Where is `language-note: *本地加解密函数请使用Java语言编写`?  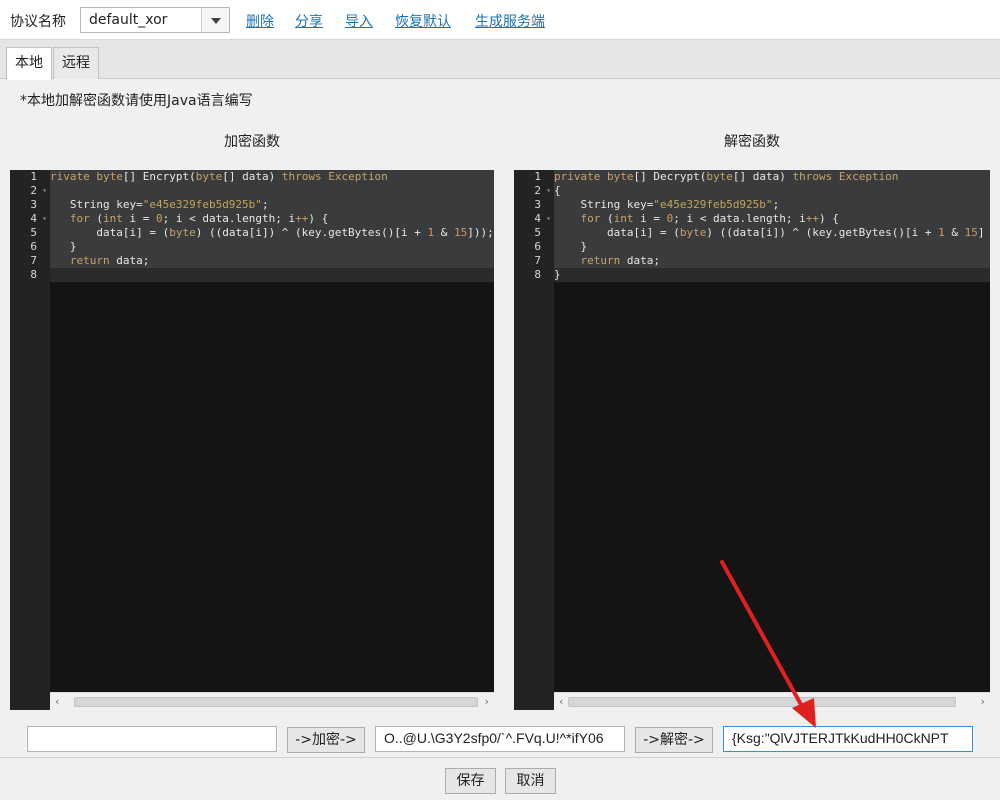 language-note: *本地加解密函数请使用Java语言编写 is located at coordinates (136, 101).